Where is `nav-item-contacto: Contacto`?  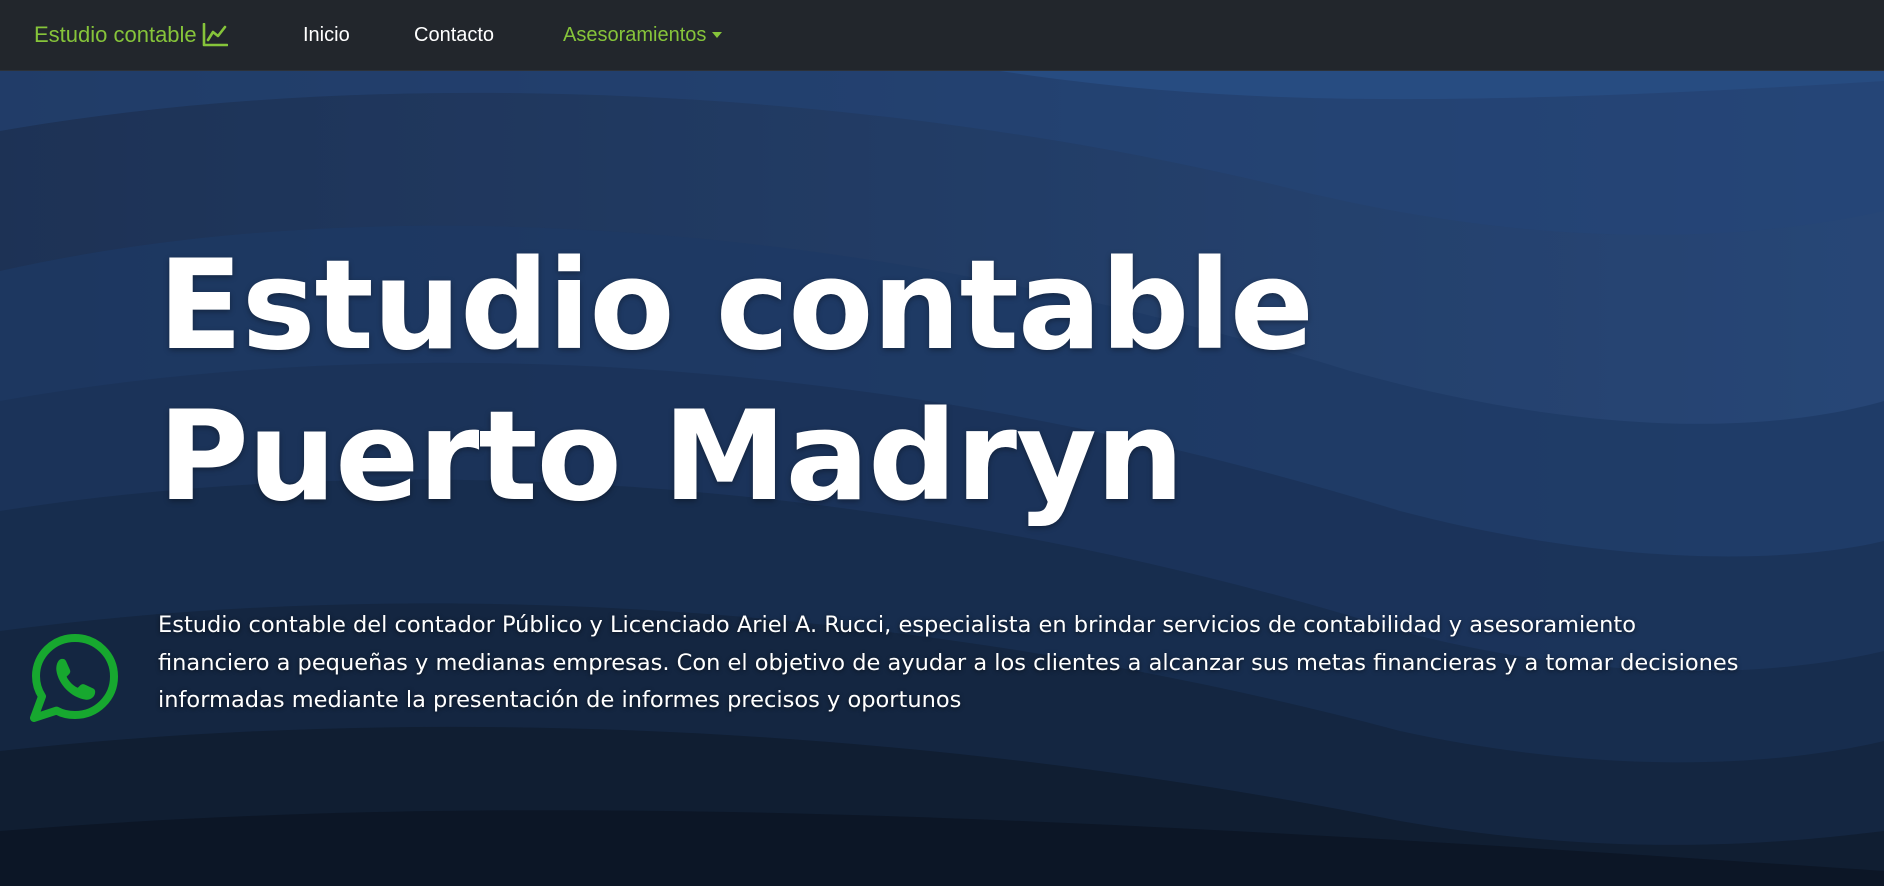
nav-item-contacto: Contacto is located at coordinates (454, 35).